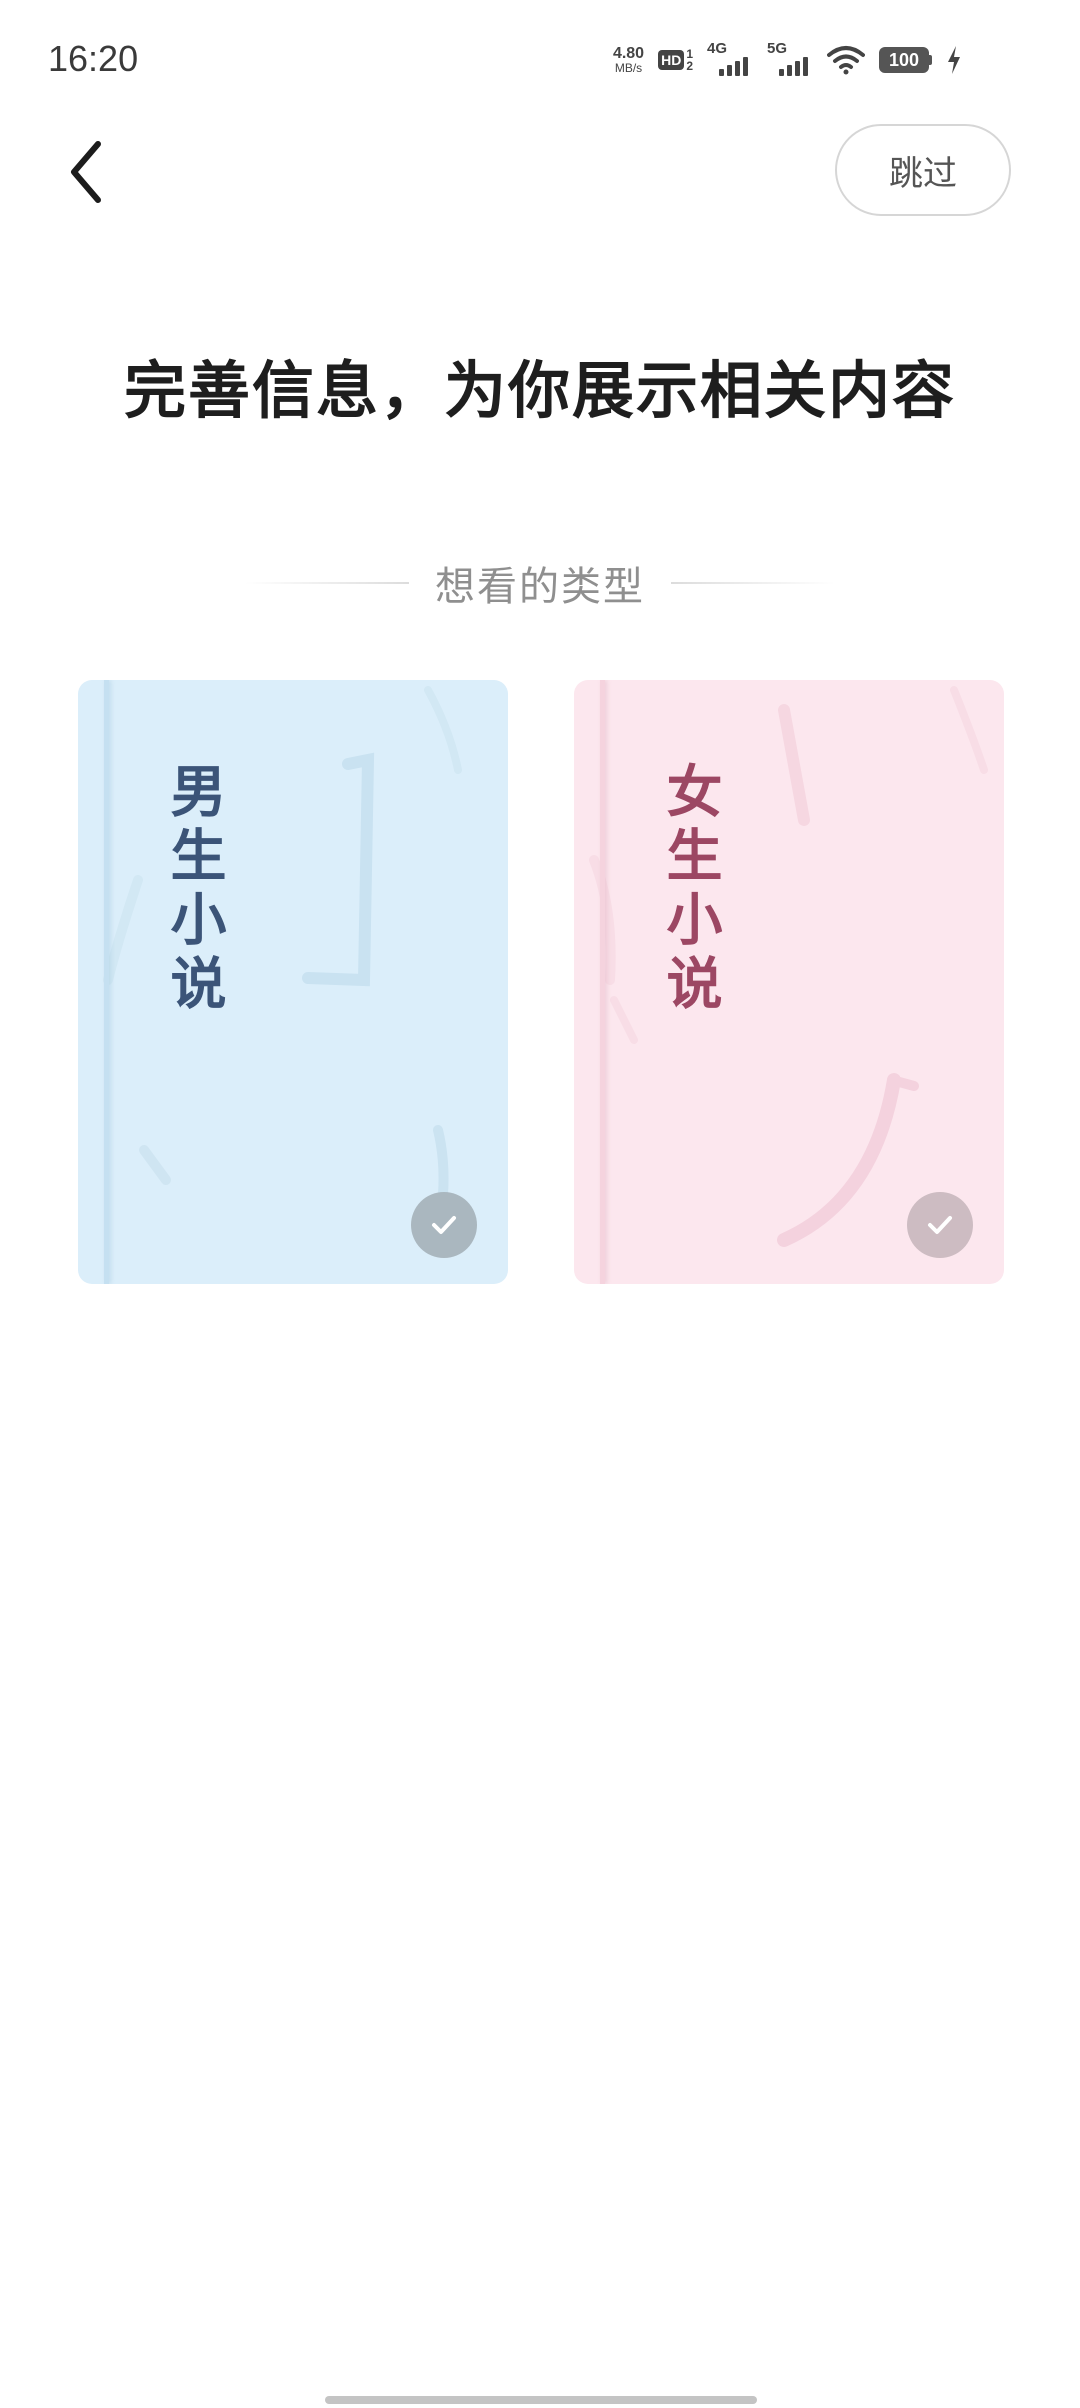 The image size is (1080, 2408). I want to click on divider-right, so click(753, 583).